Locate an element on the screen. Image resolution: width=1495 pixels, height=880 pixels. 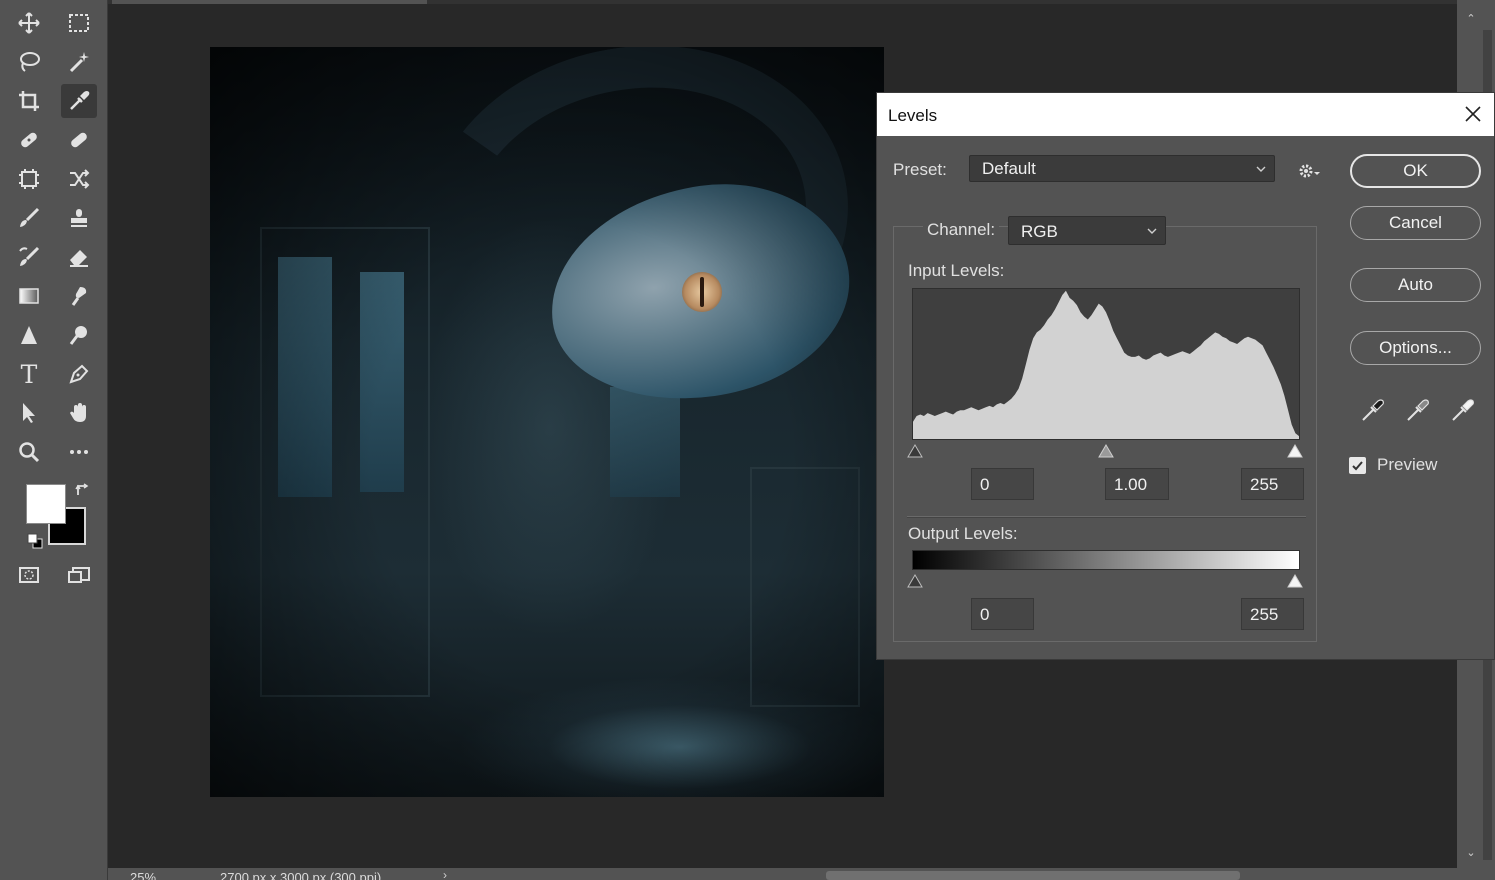
channel-label: Channel: is located at coordinates (961, 230).